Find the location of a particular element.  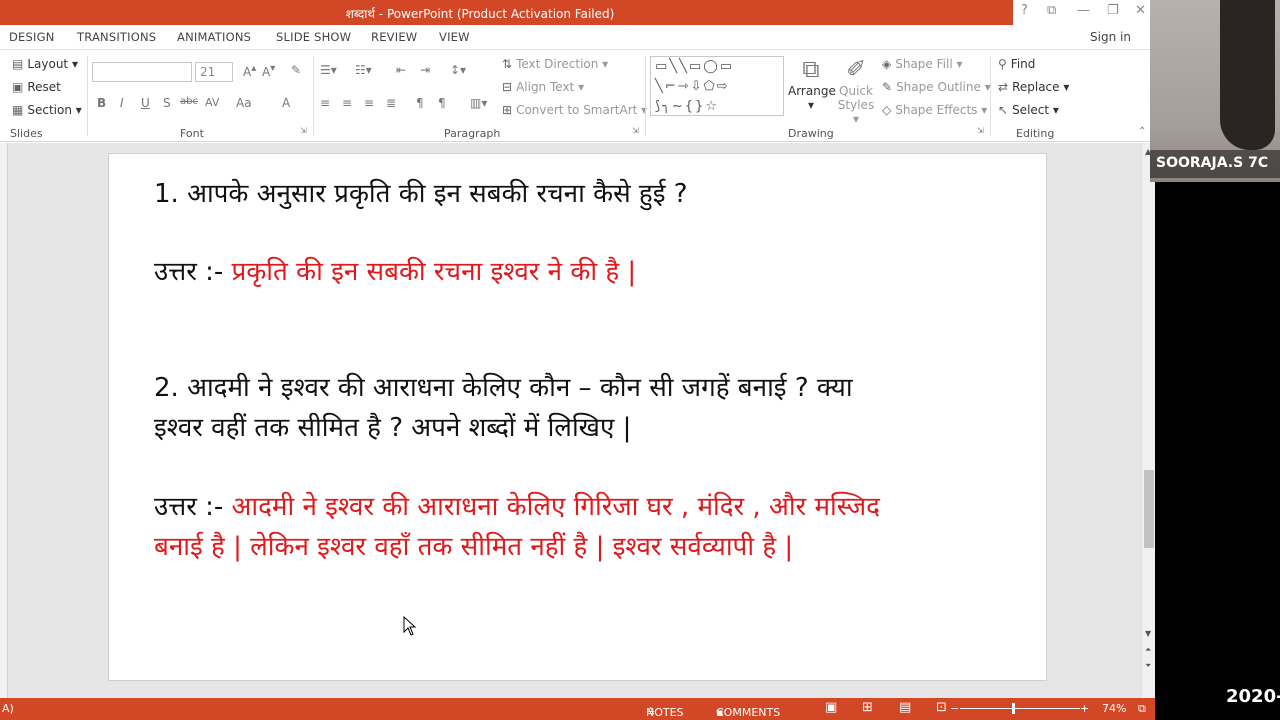

text-direction-button: ⇅ Text Direction ▾ is located at coordinates (555, 64).